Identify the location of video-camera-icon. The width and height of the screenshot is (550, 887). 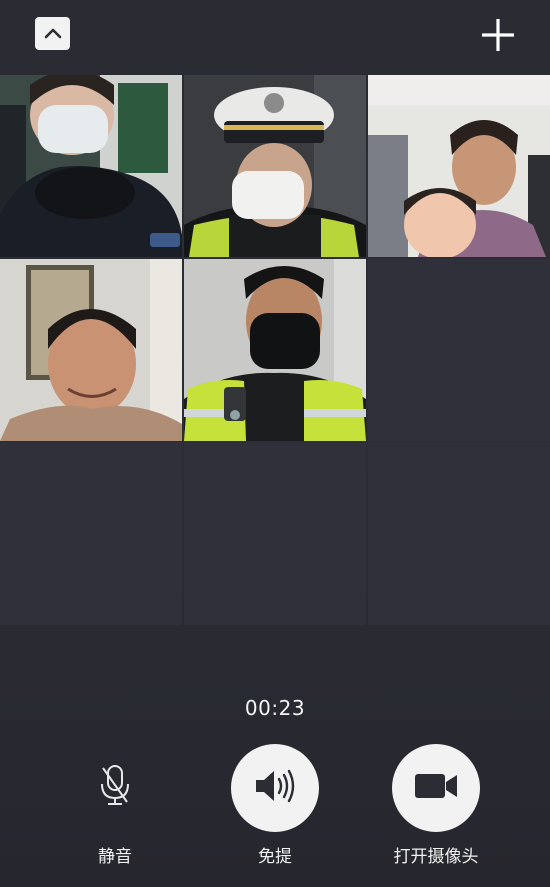
(436, 788).